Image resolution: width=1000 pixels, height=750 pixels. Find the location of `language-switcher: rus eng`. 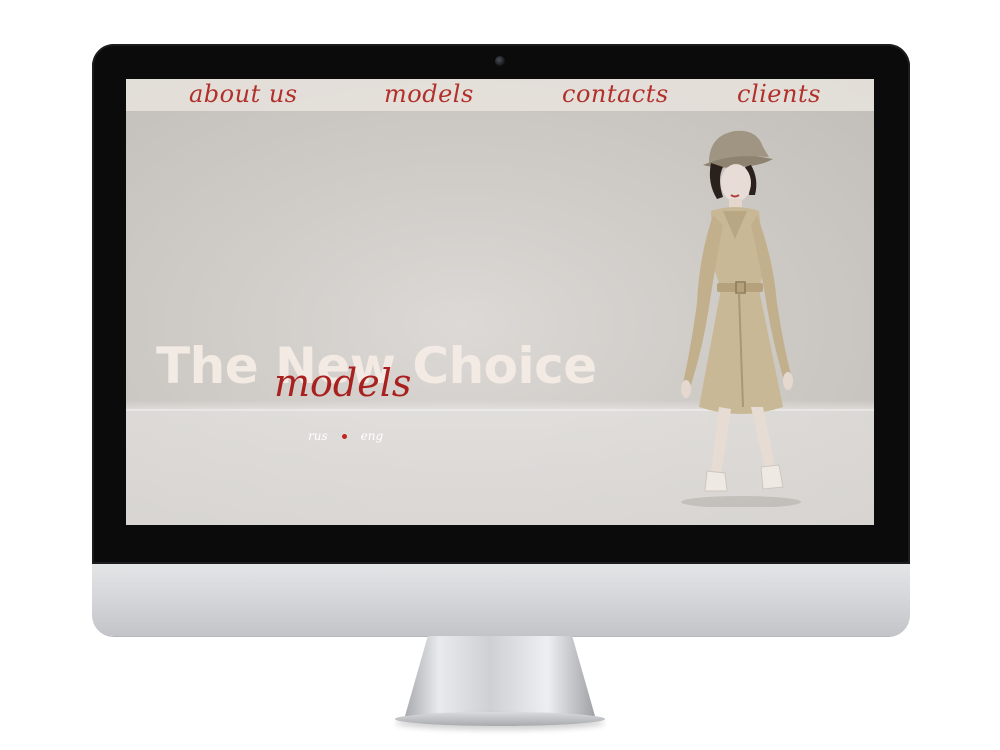

language-switcher: rus eng is located at coordinates (345, 436).